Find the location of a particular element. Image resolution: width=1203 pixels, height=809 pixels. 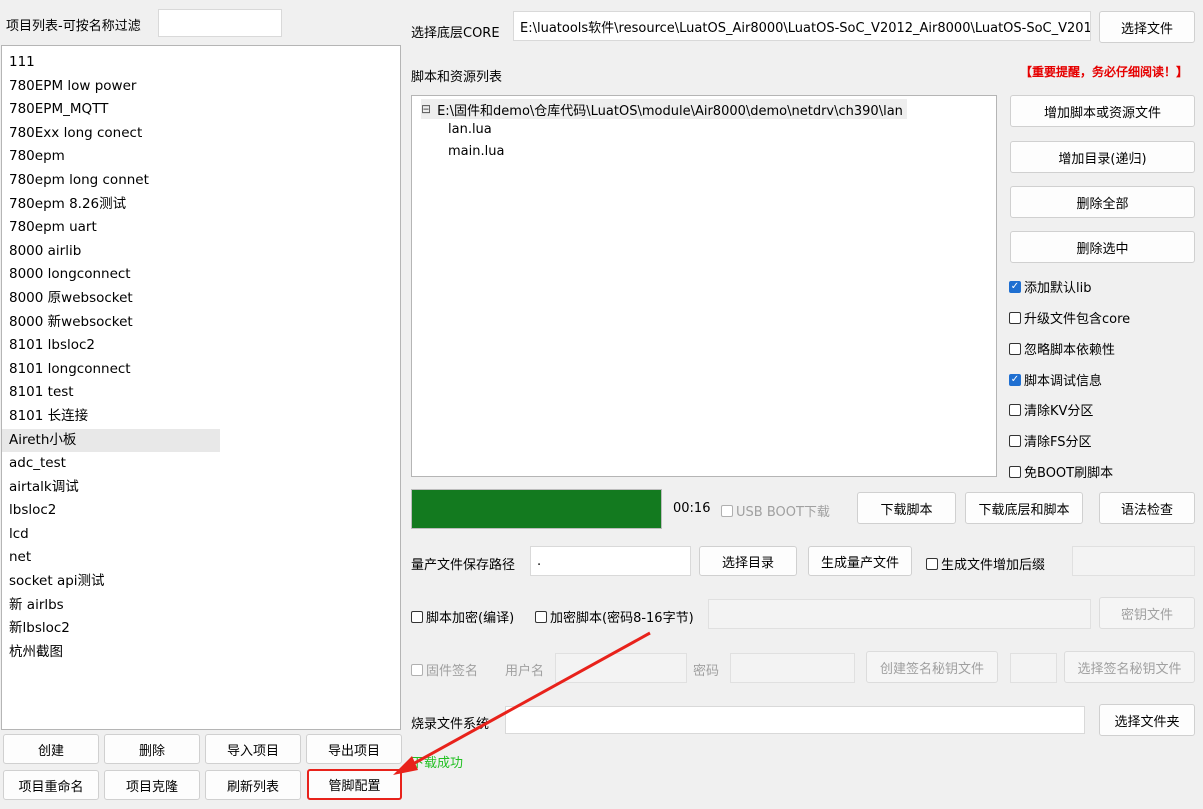

download-progress-bar is located at coordinates (536, 509).